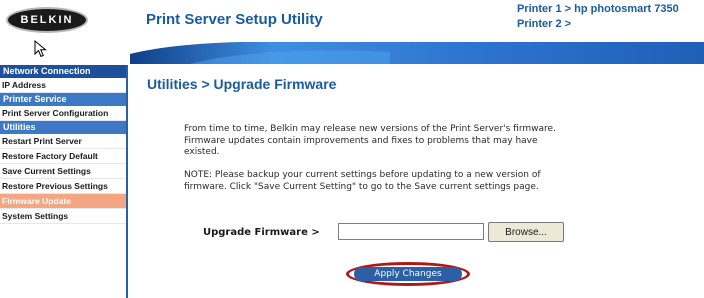  I want to click on printer-2-link: Printer 2 >, so click(598, 24).